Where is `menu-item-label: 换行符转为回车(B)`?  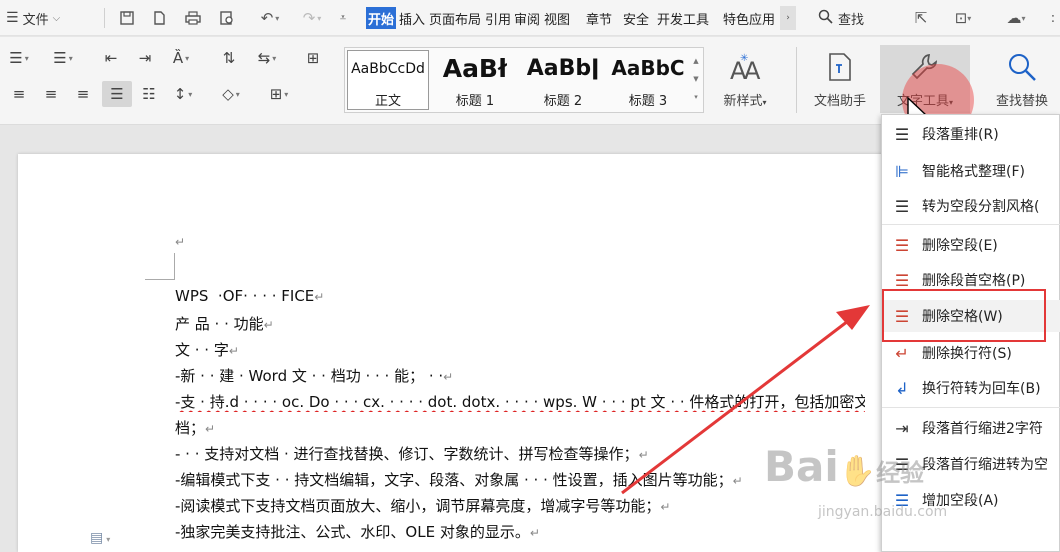 menu-item-label: 换行符转为回车(B) is located at coordinates (981, 389).